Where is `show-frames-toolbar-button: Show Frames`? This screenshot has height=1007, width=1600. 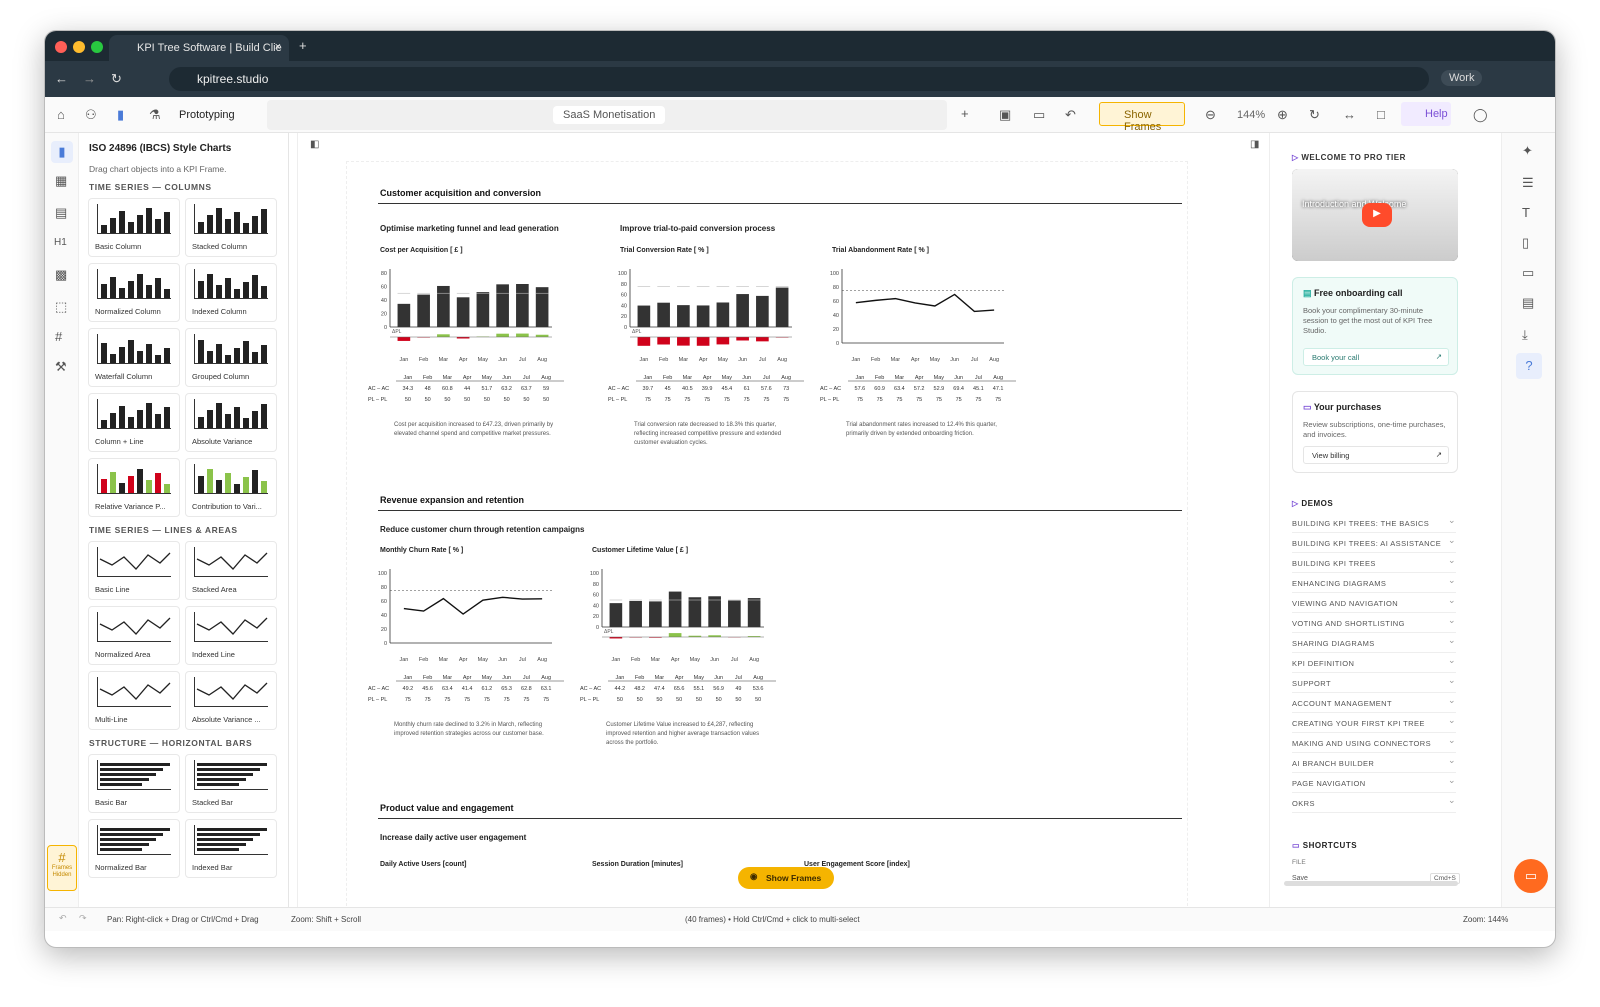 show-frames-toolbar-button: Show Frames is located at coordinates (1142, 117).